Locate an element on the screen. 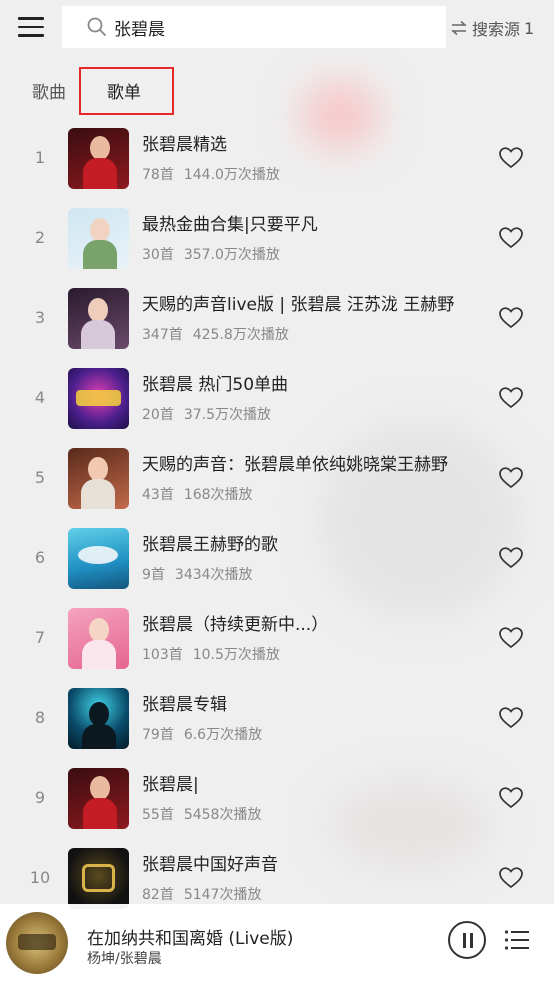  top-bar: 张碧晨 搜索源 1 is located at coordinates (277, 28).